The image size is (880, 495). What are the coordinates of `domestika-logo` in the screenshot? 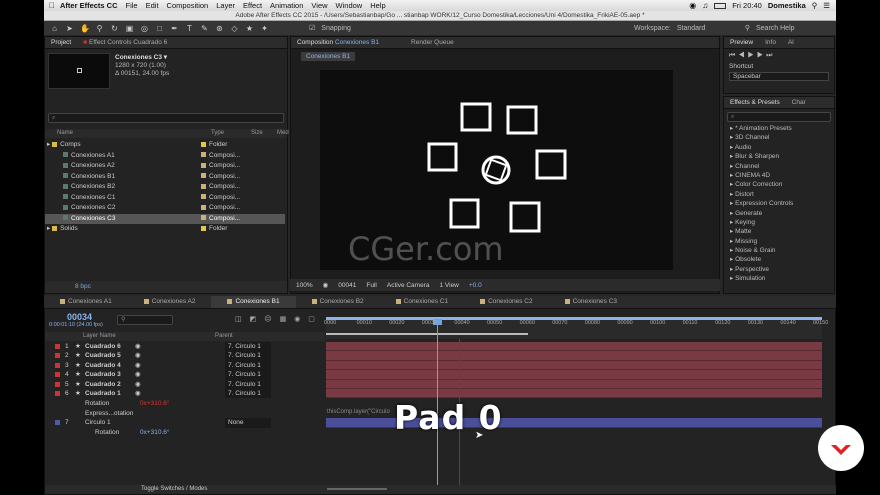 It's located at (841, 448).